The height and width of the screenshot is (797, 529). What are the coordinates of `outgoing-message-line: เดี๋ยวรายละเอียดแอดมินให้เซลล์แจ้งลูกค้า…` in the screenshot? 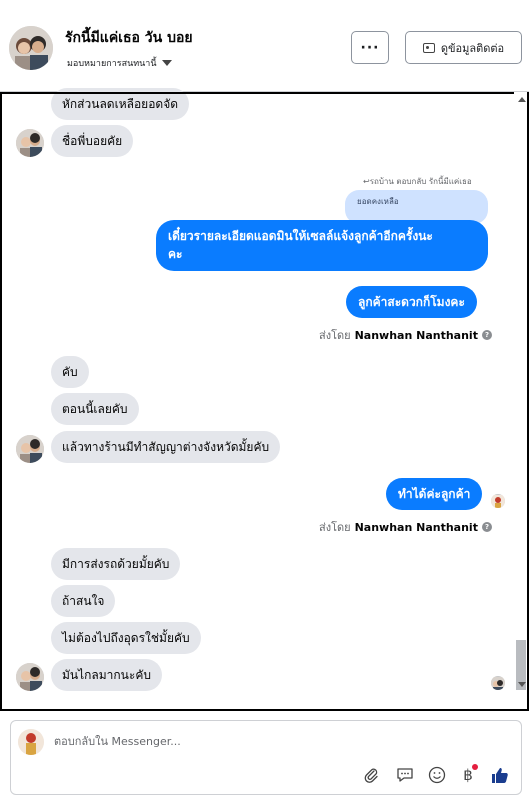 It's located at (300, 236).